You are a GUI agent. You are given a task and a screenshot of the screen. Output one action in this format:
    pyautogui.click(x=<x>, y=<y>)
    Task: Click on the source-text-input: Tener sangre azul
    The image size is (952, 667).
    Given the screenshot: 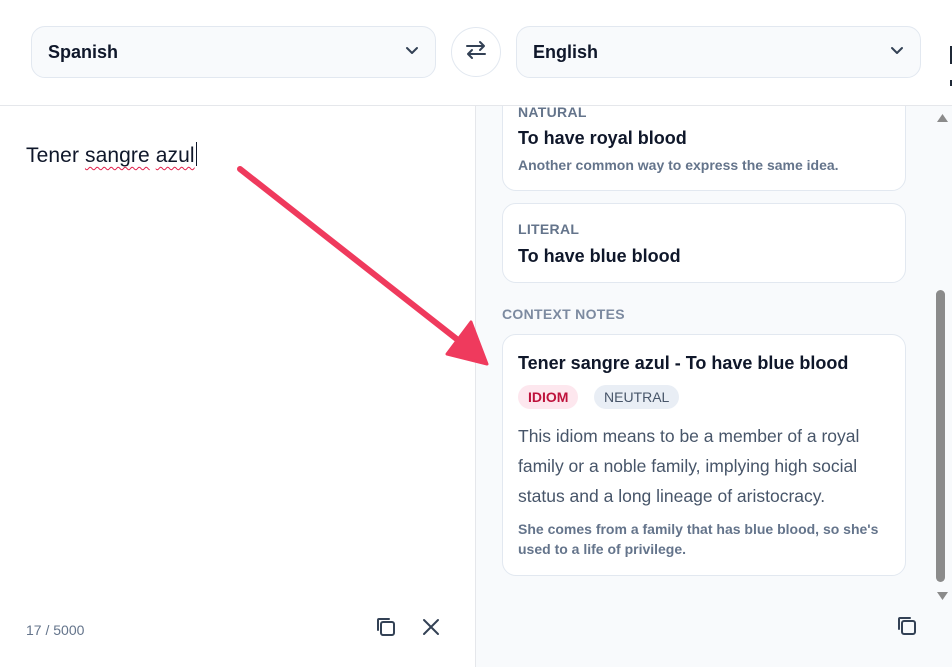 What is the action you would take?
    pyautogui.click(x=112, y=155)
    